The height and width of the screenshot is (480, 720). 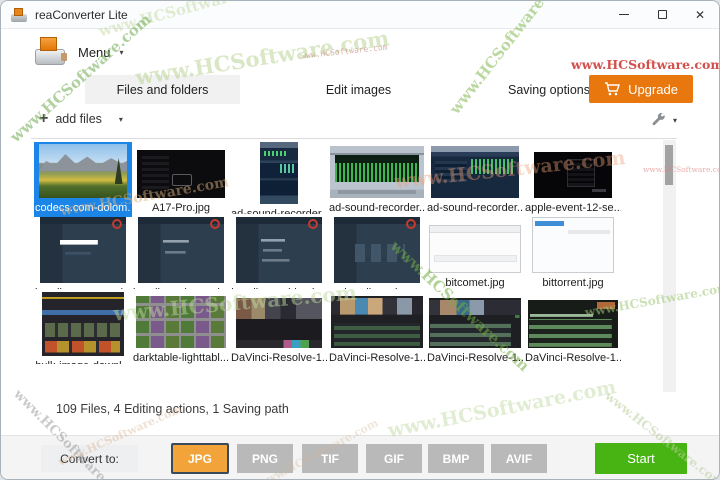 What do you see at coordinates (669, 266) in the screenshot?
I see `scrollbar` at bounding box center [669, 266].